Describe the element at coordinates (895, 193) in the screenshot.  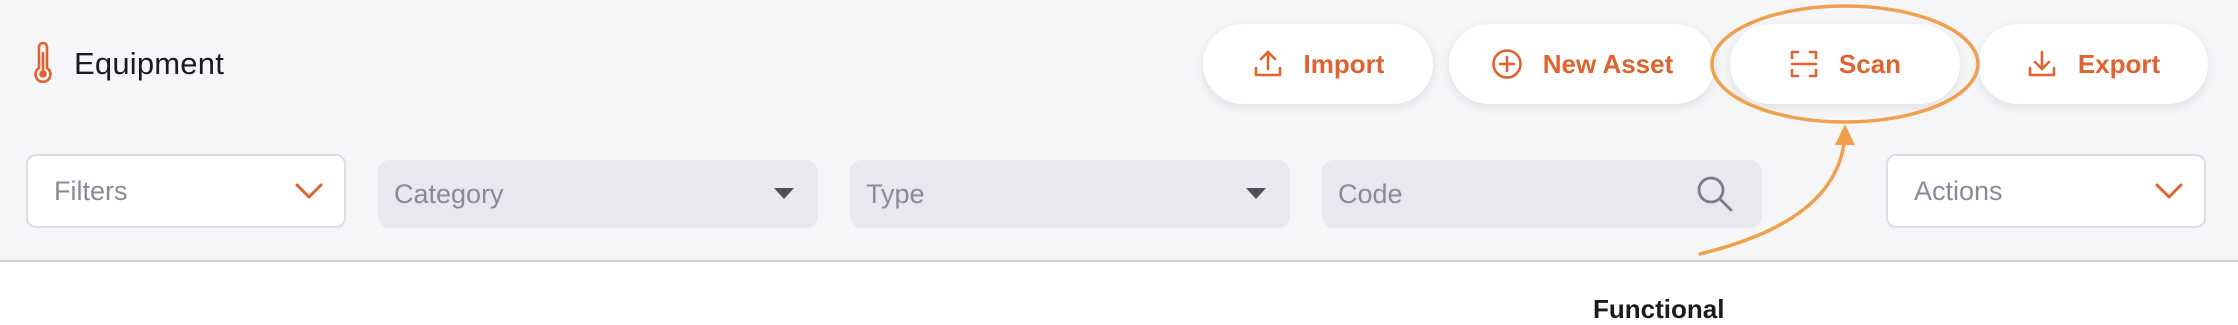
I see `type-placeholder: Type` at that location.